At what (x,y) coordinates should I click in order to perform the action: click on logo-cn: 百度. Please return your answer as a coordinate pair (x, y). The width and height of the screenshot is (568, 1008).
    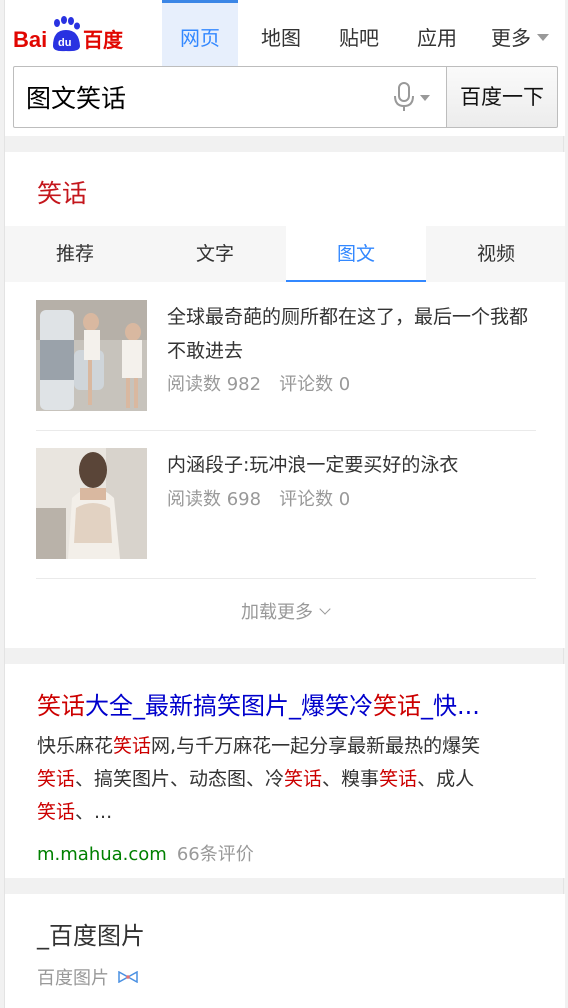
    Looking at the image, I should click on (103, 40).